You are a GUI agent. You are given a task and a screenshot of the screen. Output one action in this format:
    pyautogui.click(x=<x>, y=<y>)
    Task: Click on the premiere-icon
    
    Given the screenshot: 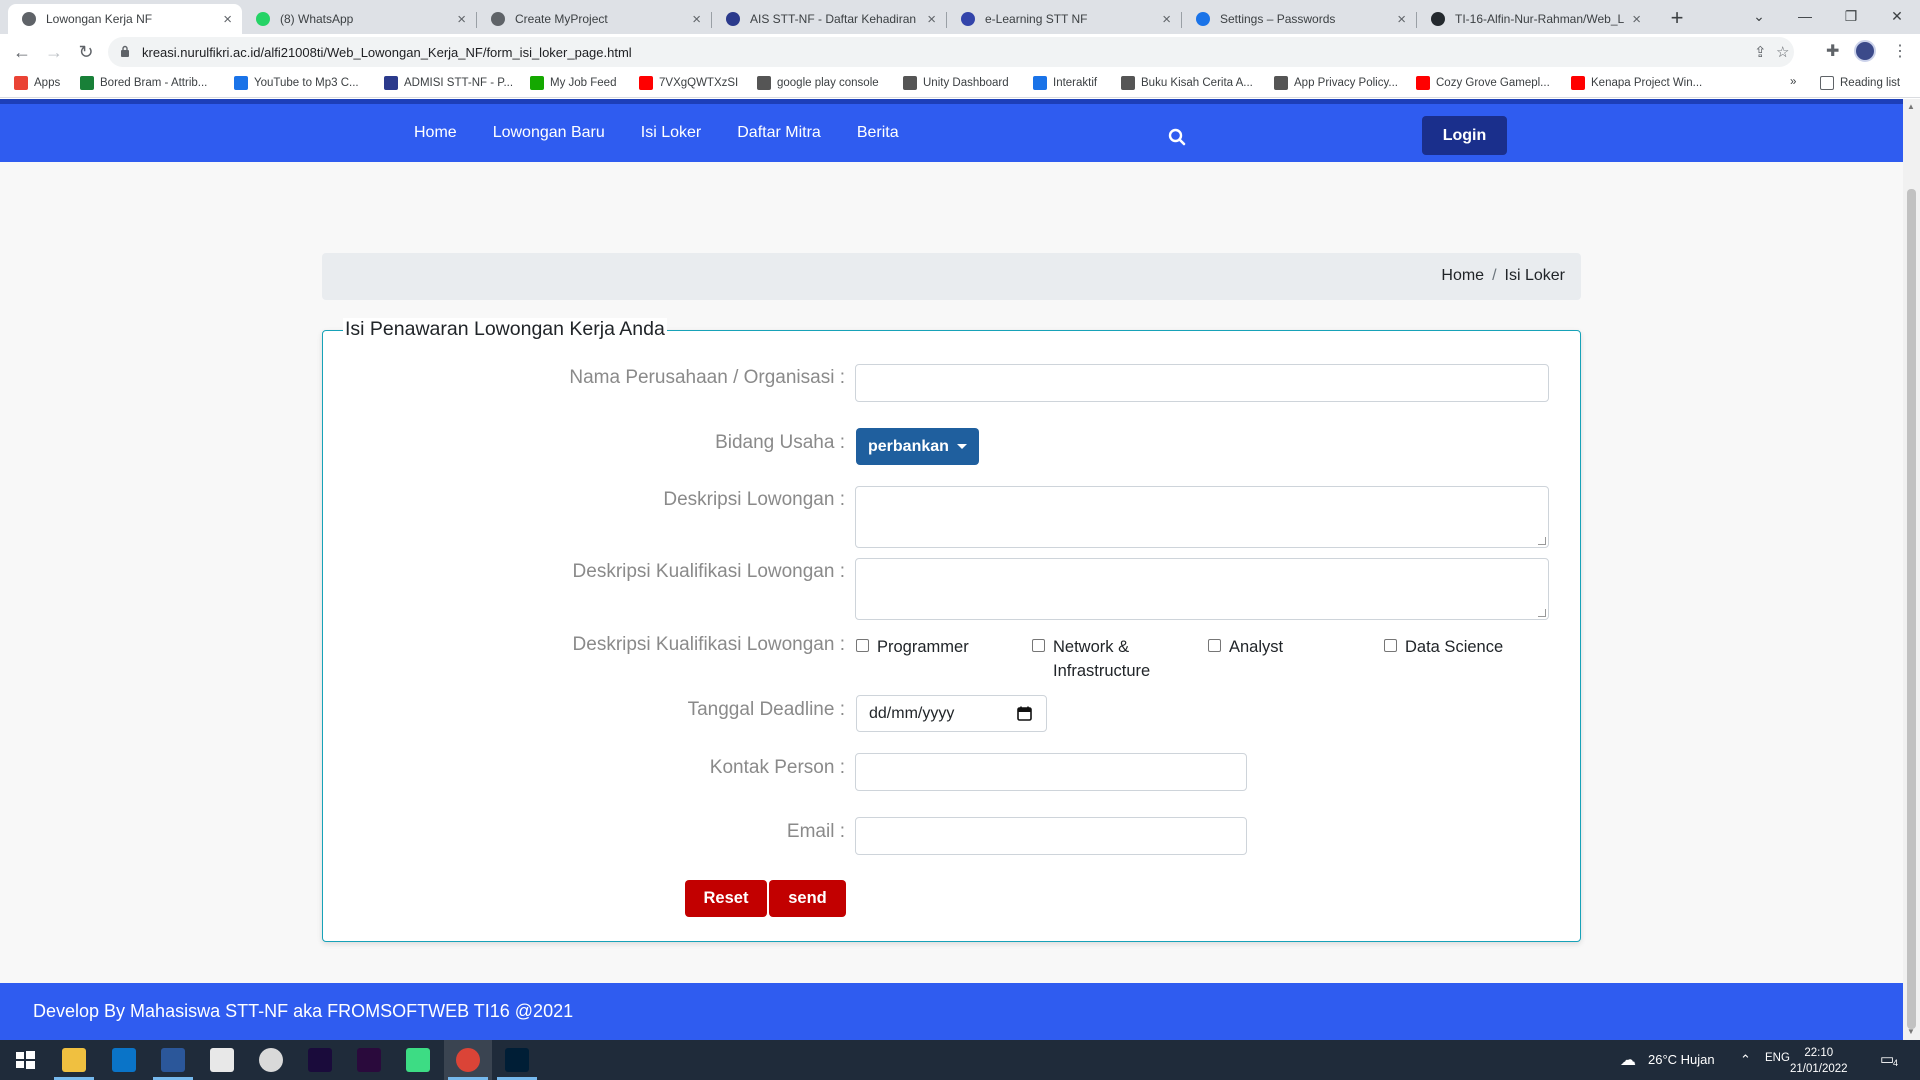 What is the action you would take?
    pyautogui.click(x=369, y=1060)
    